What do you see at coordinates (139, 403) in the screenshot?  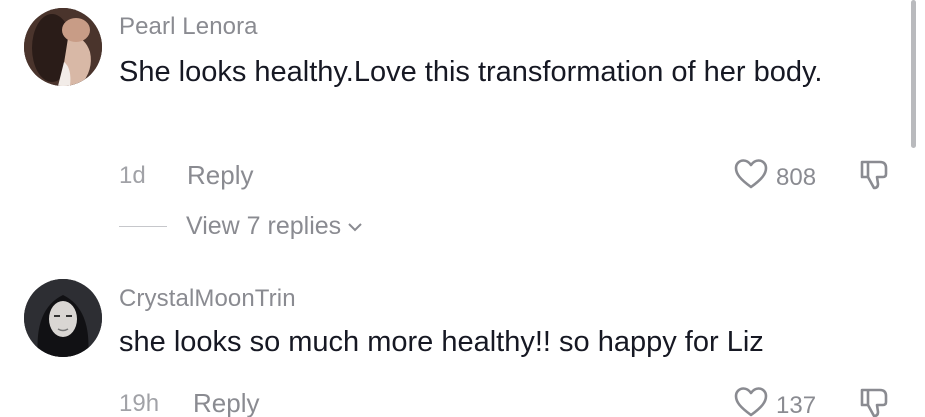 I see `comment-timestamp: 19h` at bounding box center [139, 403].